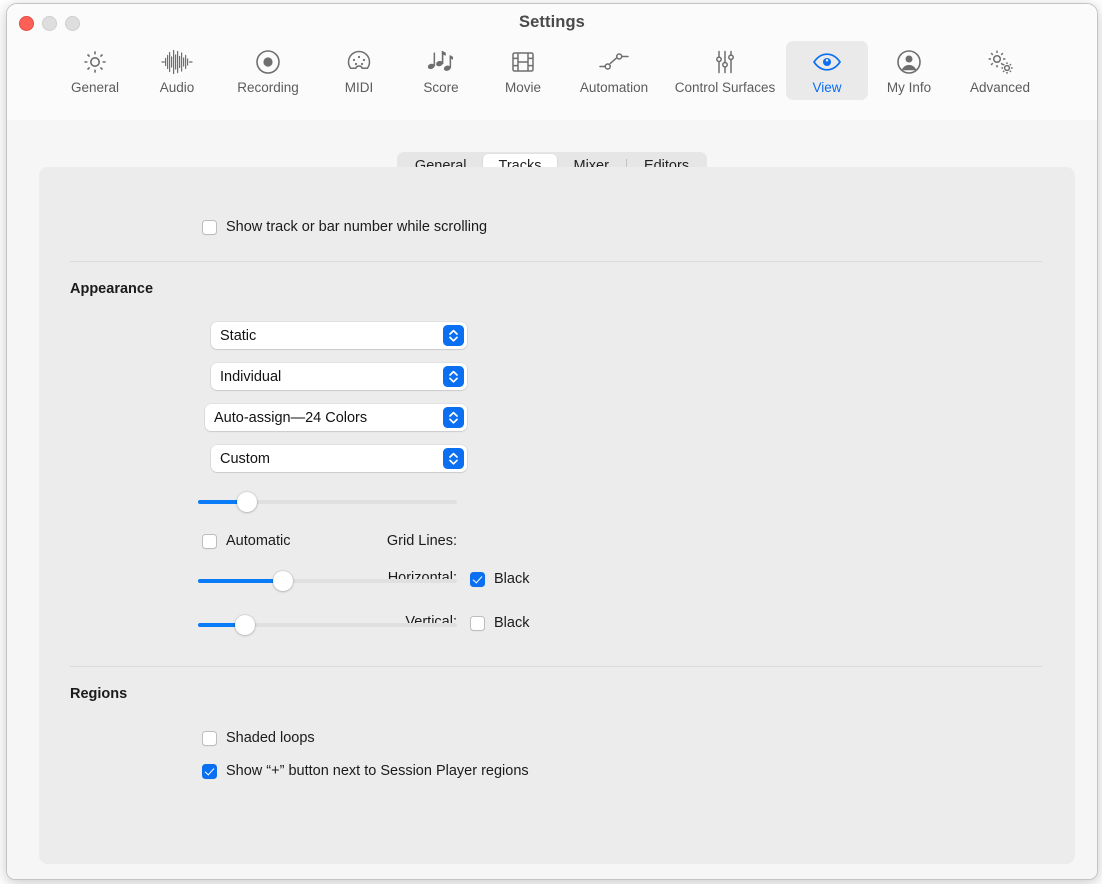 This screenshot has height=884, width=1102. I want to click on midi-plug-icon, so click(359, 62).